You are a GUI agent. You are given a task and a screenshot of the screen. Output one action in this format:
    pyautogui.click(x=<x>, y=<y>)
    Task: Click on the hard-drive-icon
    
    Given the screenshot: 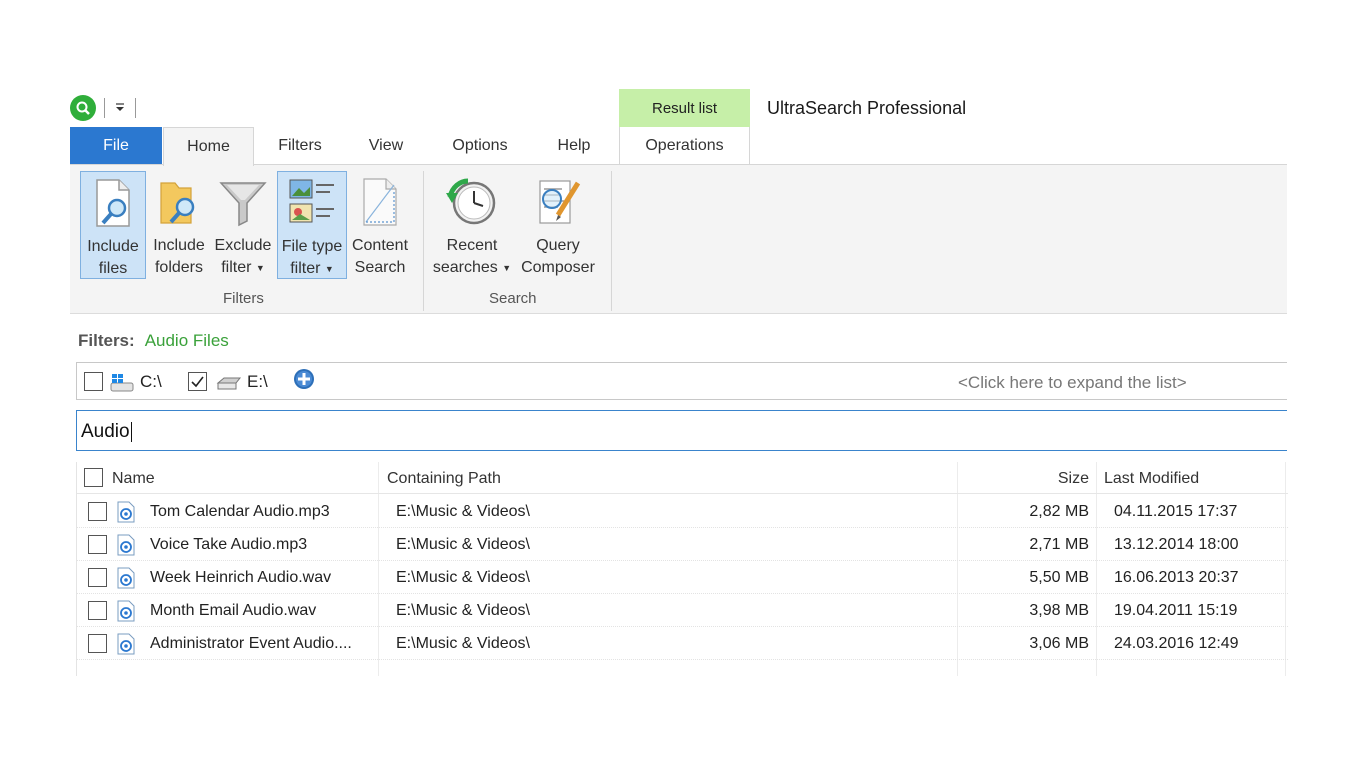 What is the action you would take?
    pyautogui.click(x=229, y=383)
    